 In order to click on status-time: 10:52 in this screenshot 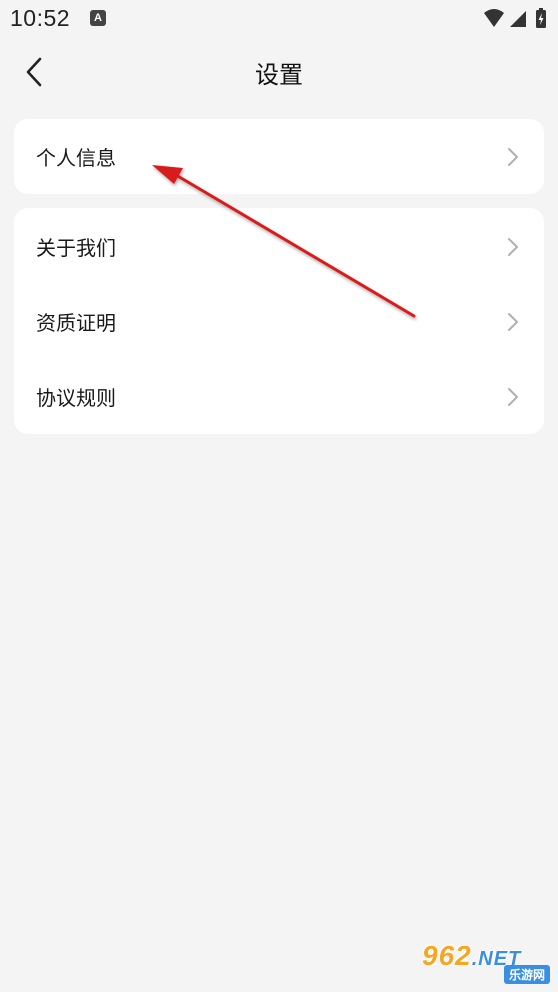, I will do `click(40, 18)`.